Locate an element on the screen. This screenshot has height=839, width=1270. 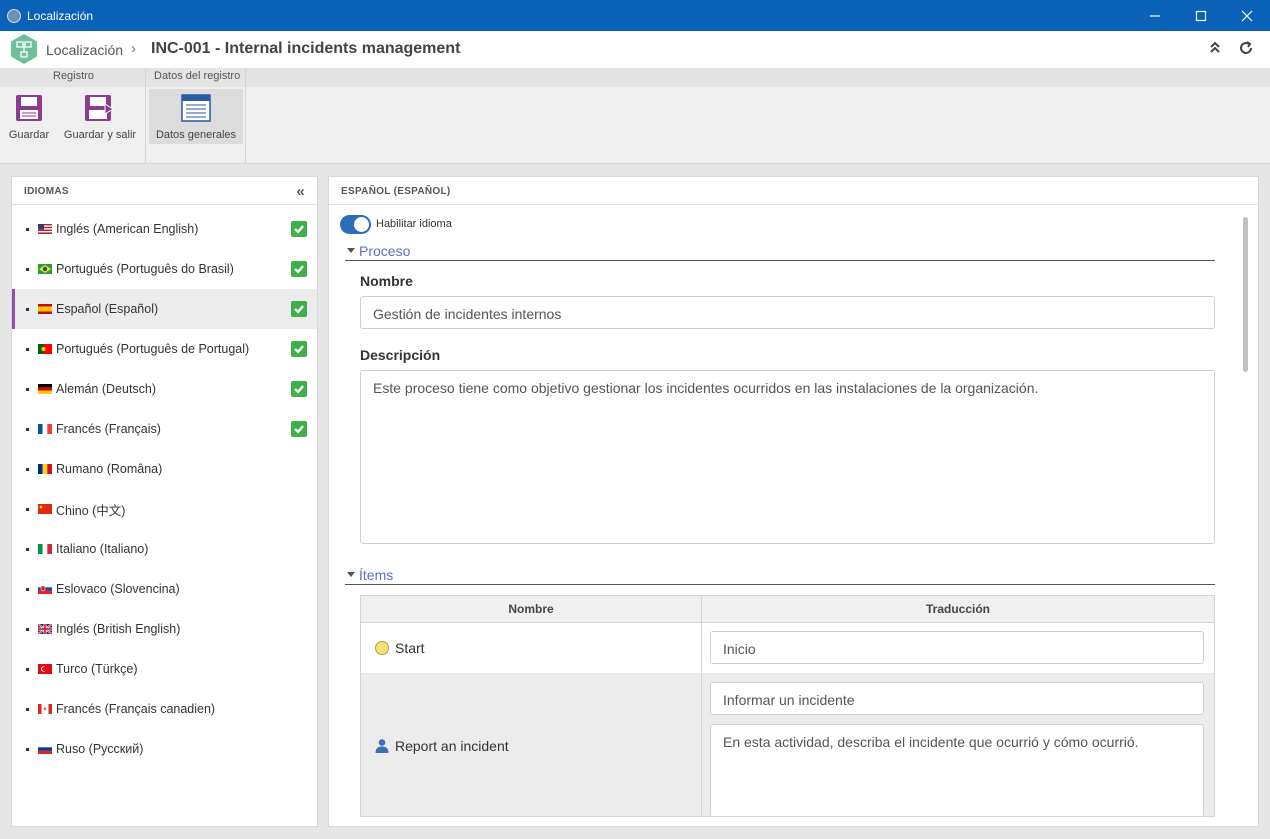
detail-heading: ESPAÑOL (ESPAÑOL) is located at coordinates (793, 191).